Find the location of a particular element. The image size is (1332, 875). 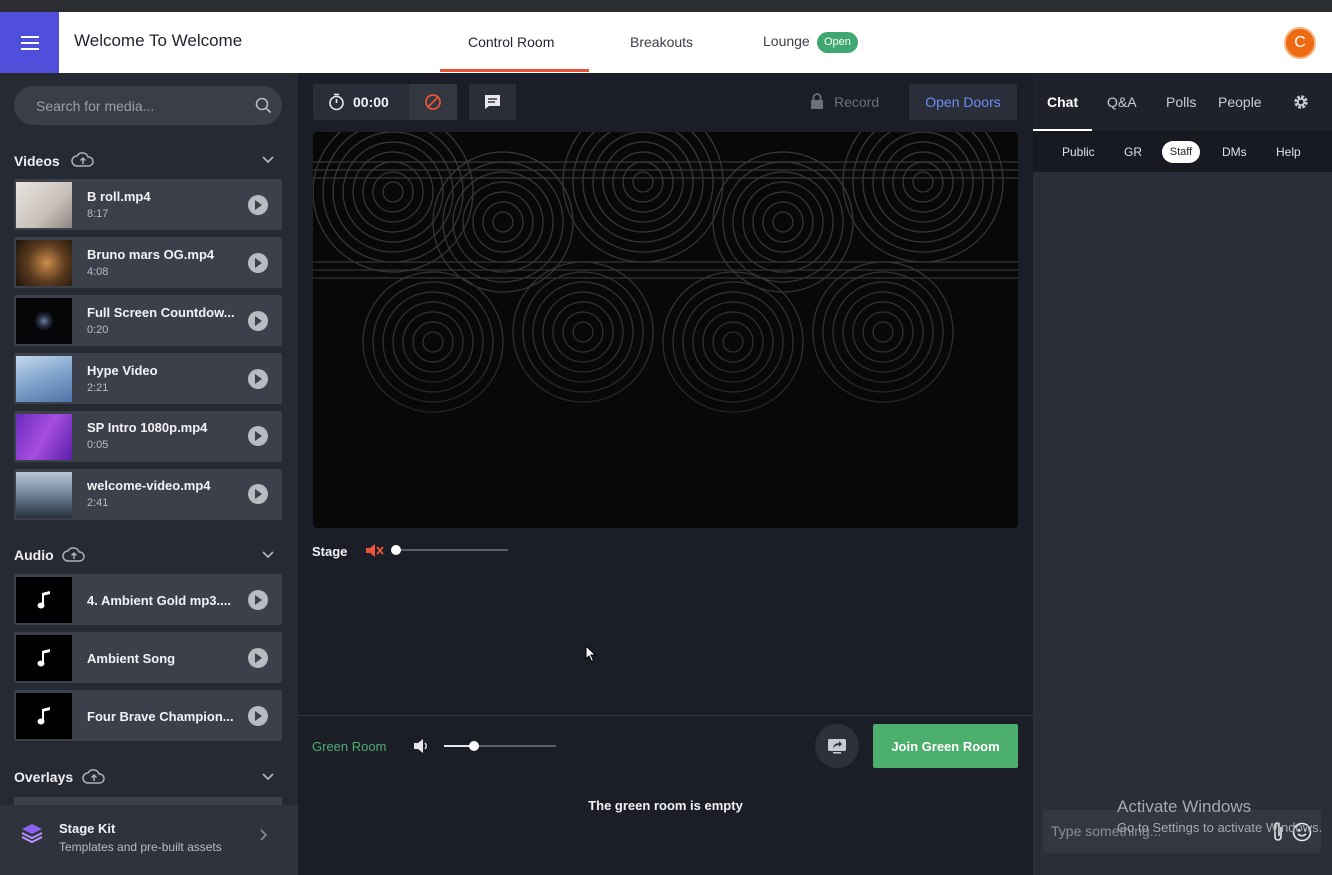

tab-people: People is located at coordinates (1240, 102).